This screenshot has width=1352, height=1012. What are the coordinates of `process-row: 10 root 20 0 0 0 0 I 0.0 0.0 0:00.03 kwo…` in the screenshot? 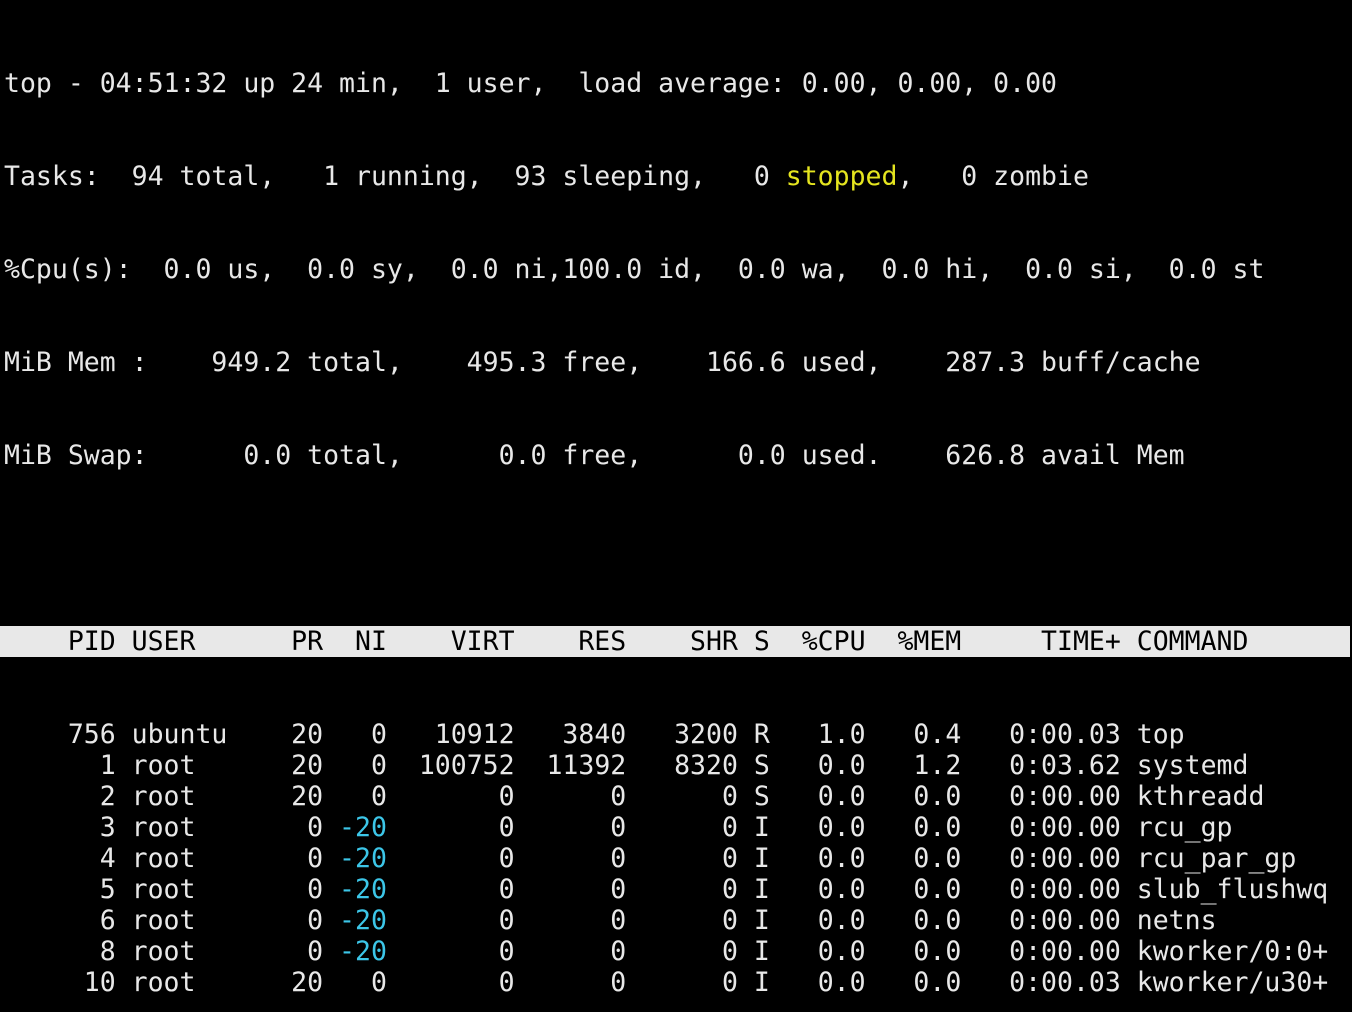 It's located at (678, 982).